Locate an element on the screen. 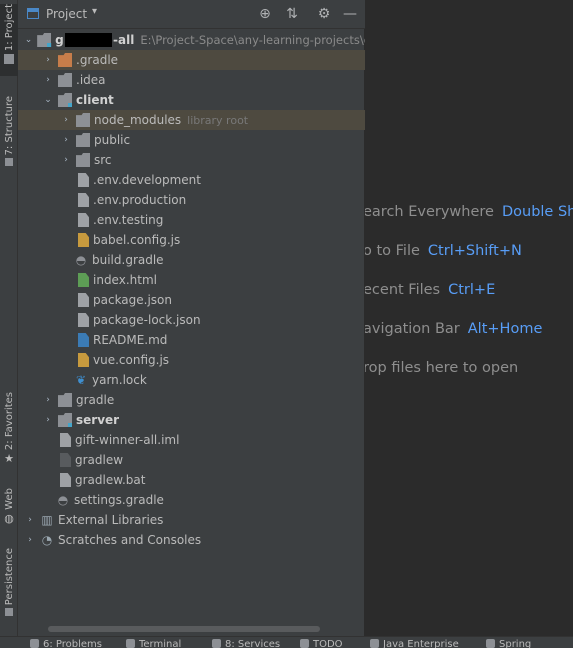 The height and width of the screenshot is (648, 573). hint-shortcut: Alt+Home is located at coordinates (505, 329).